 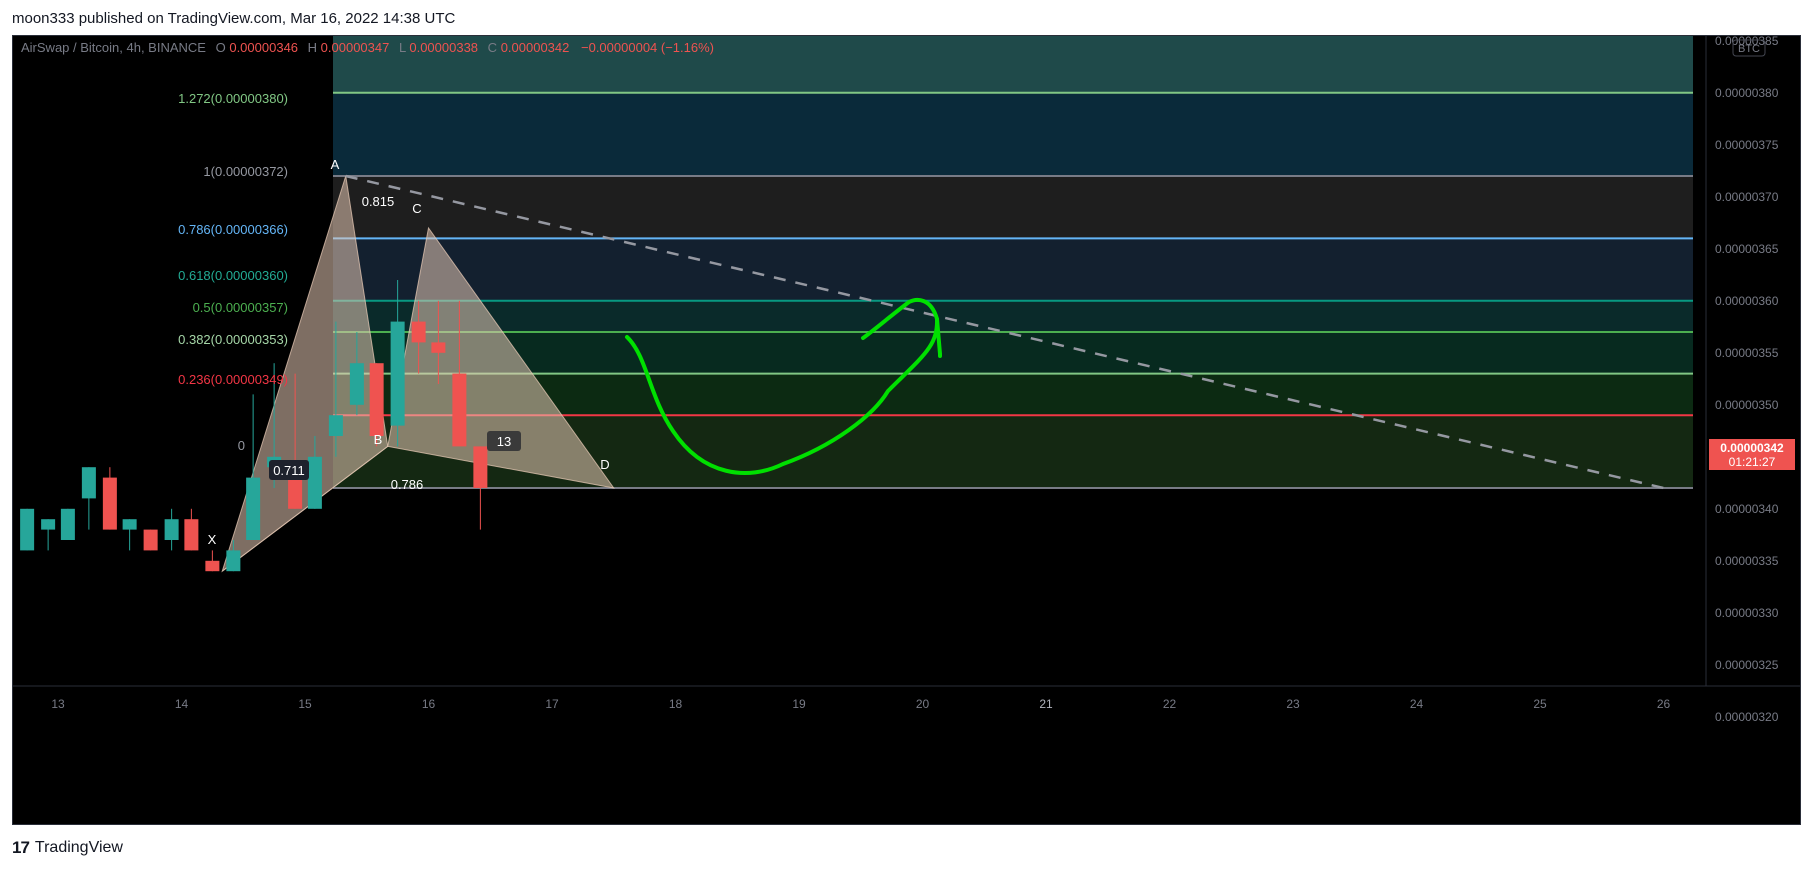 I want to click on time-tick-label: 13, so click(x=58, y=704).